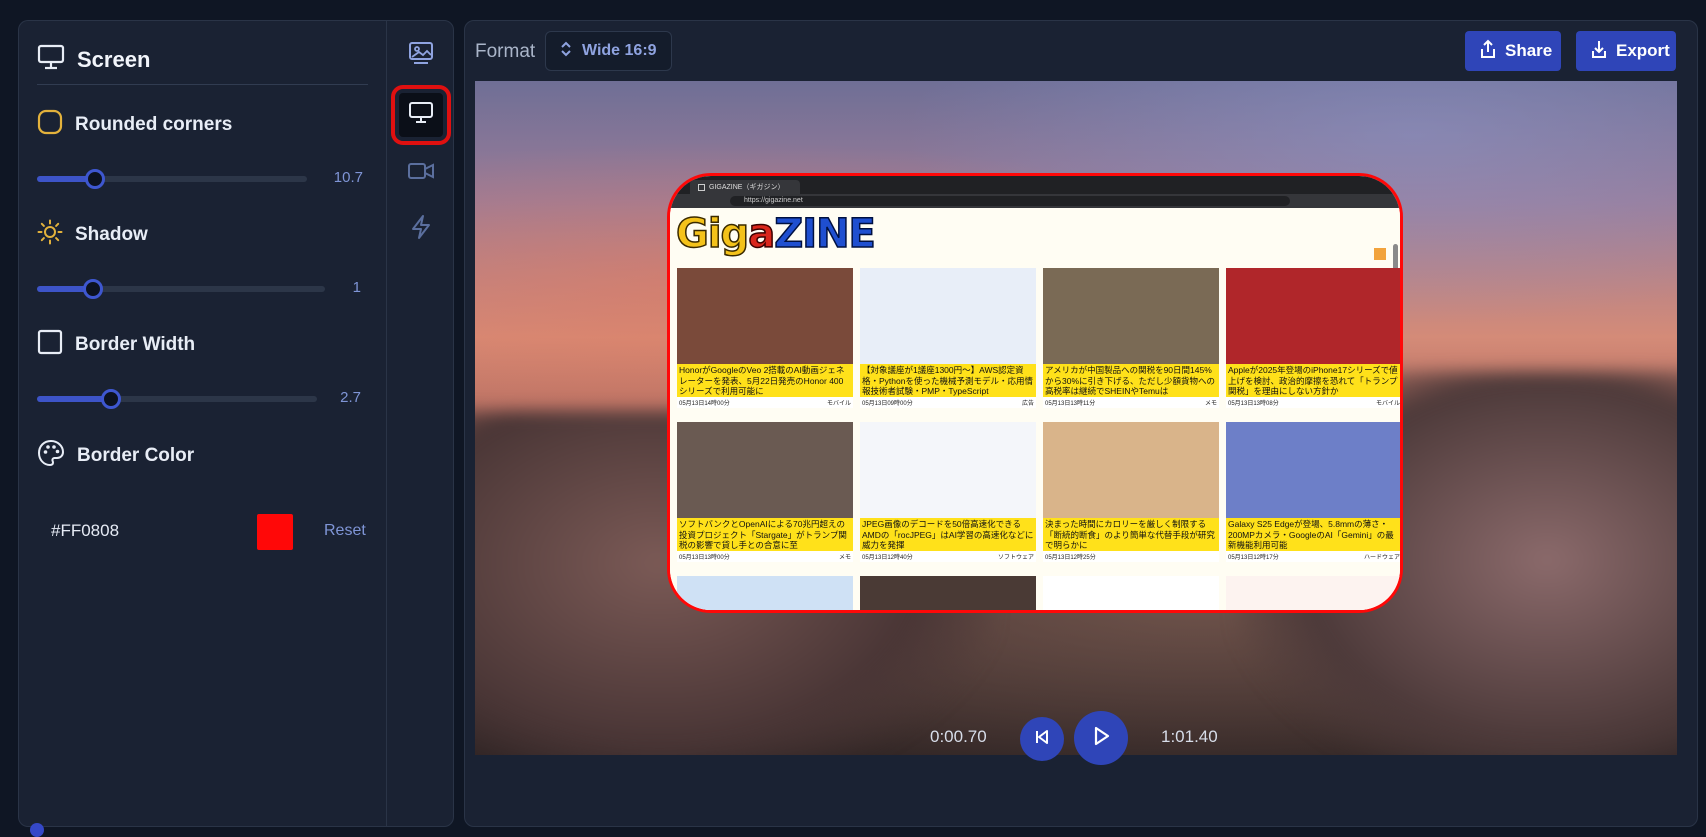 The height and width of the screenshot is (837, 1706). What do you see at coordinates (1488, 51) in the screenshot?
I see `share-icon` at bounding box center [1488, 51].